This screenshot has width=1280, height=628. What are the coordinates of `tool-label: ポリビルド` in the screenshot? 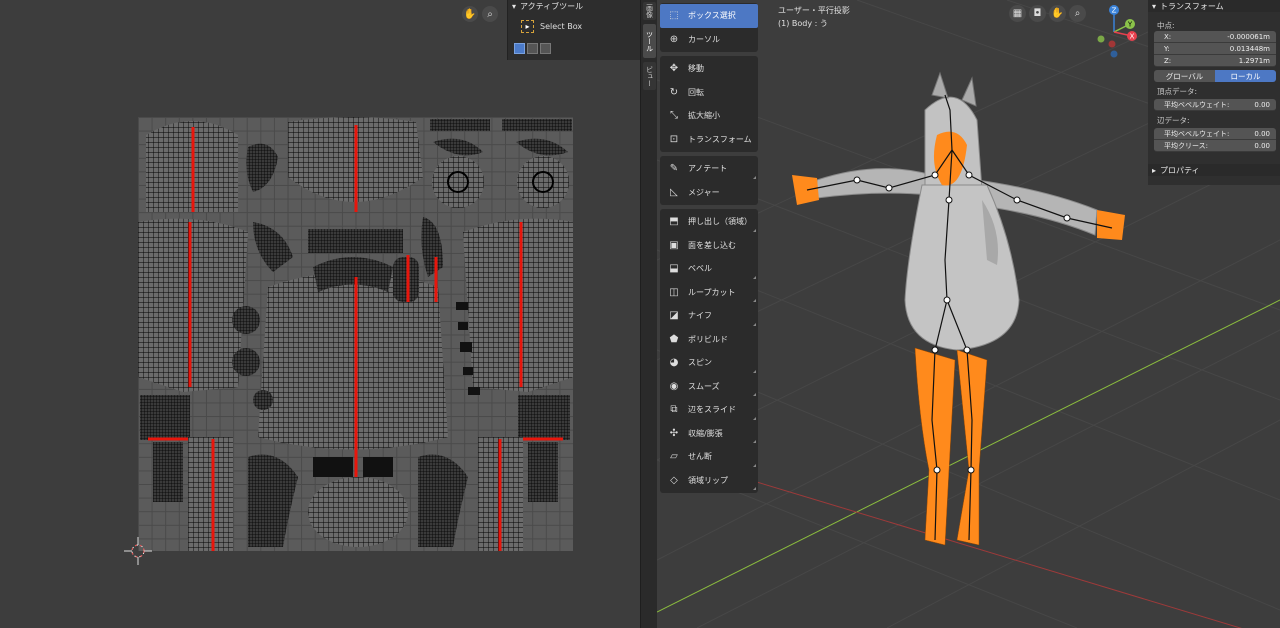 It's located at (708, 339).